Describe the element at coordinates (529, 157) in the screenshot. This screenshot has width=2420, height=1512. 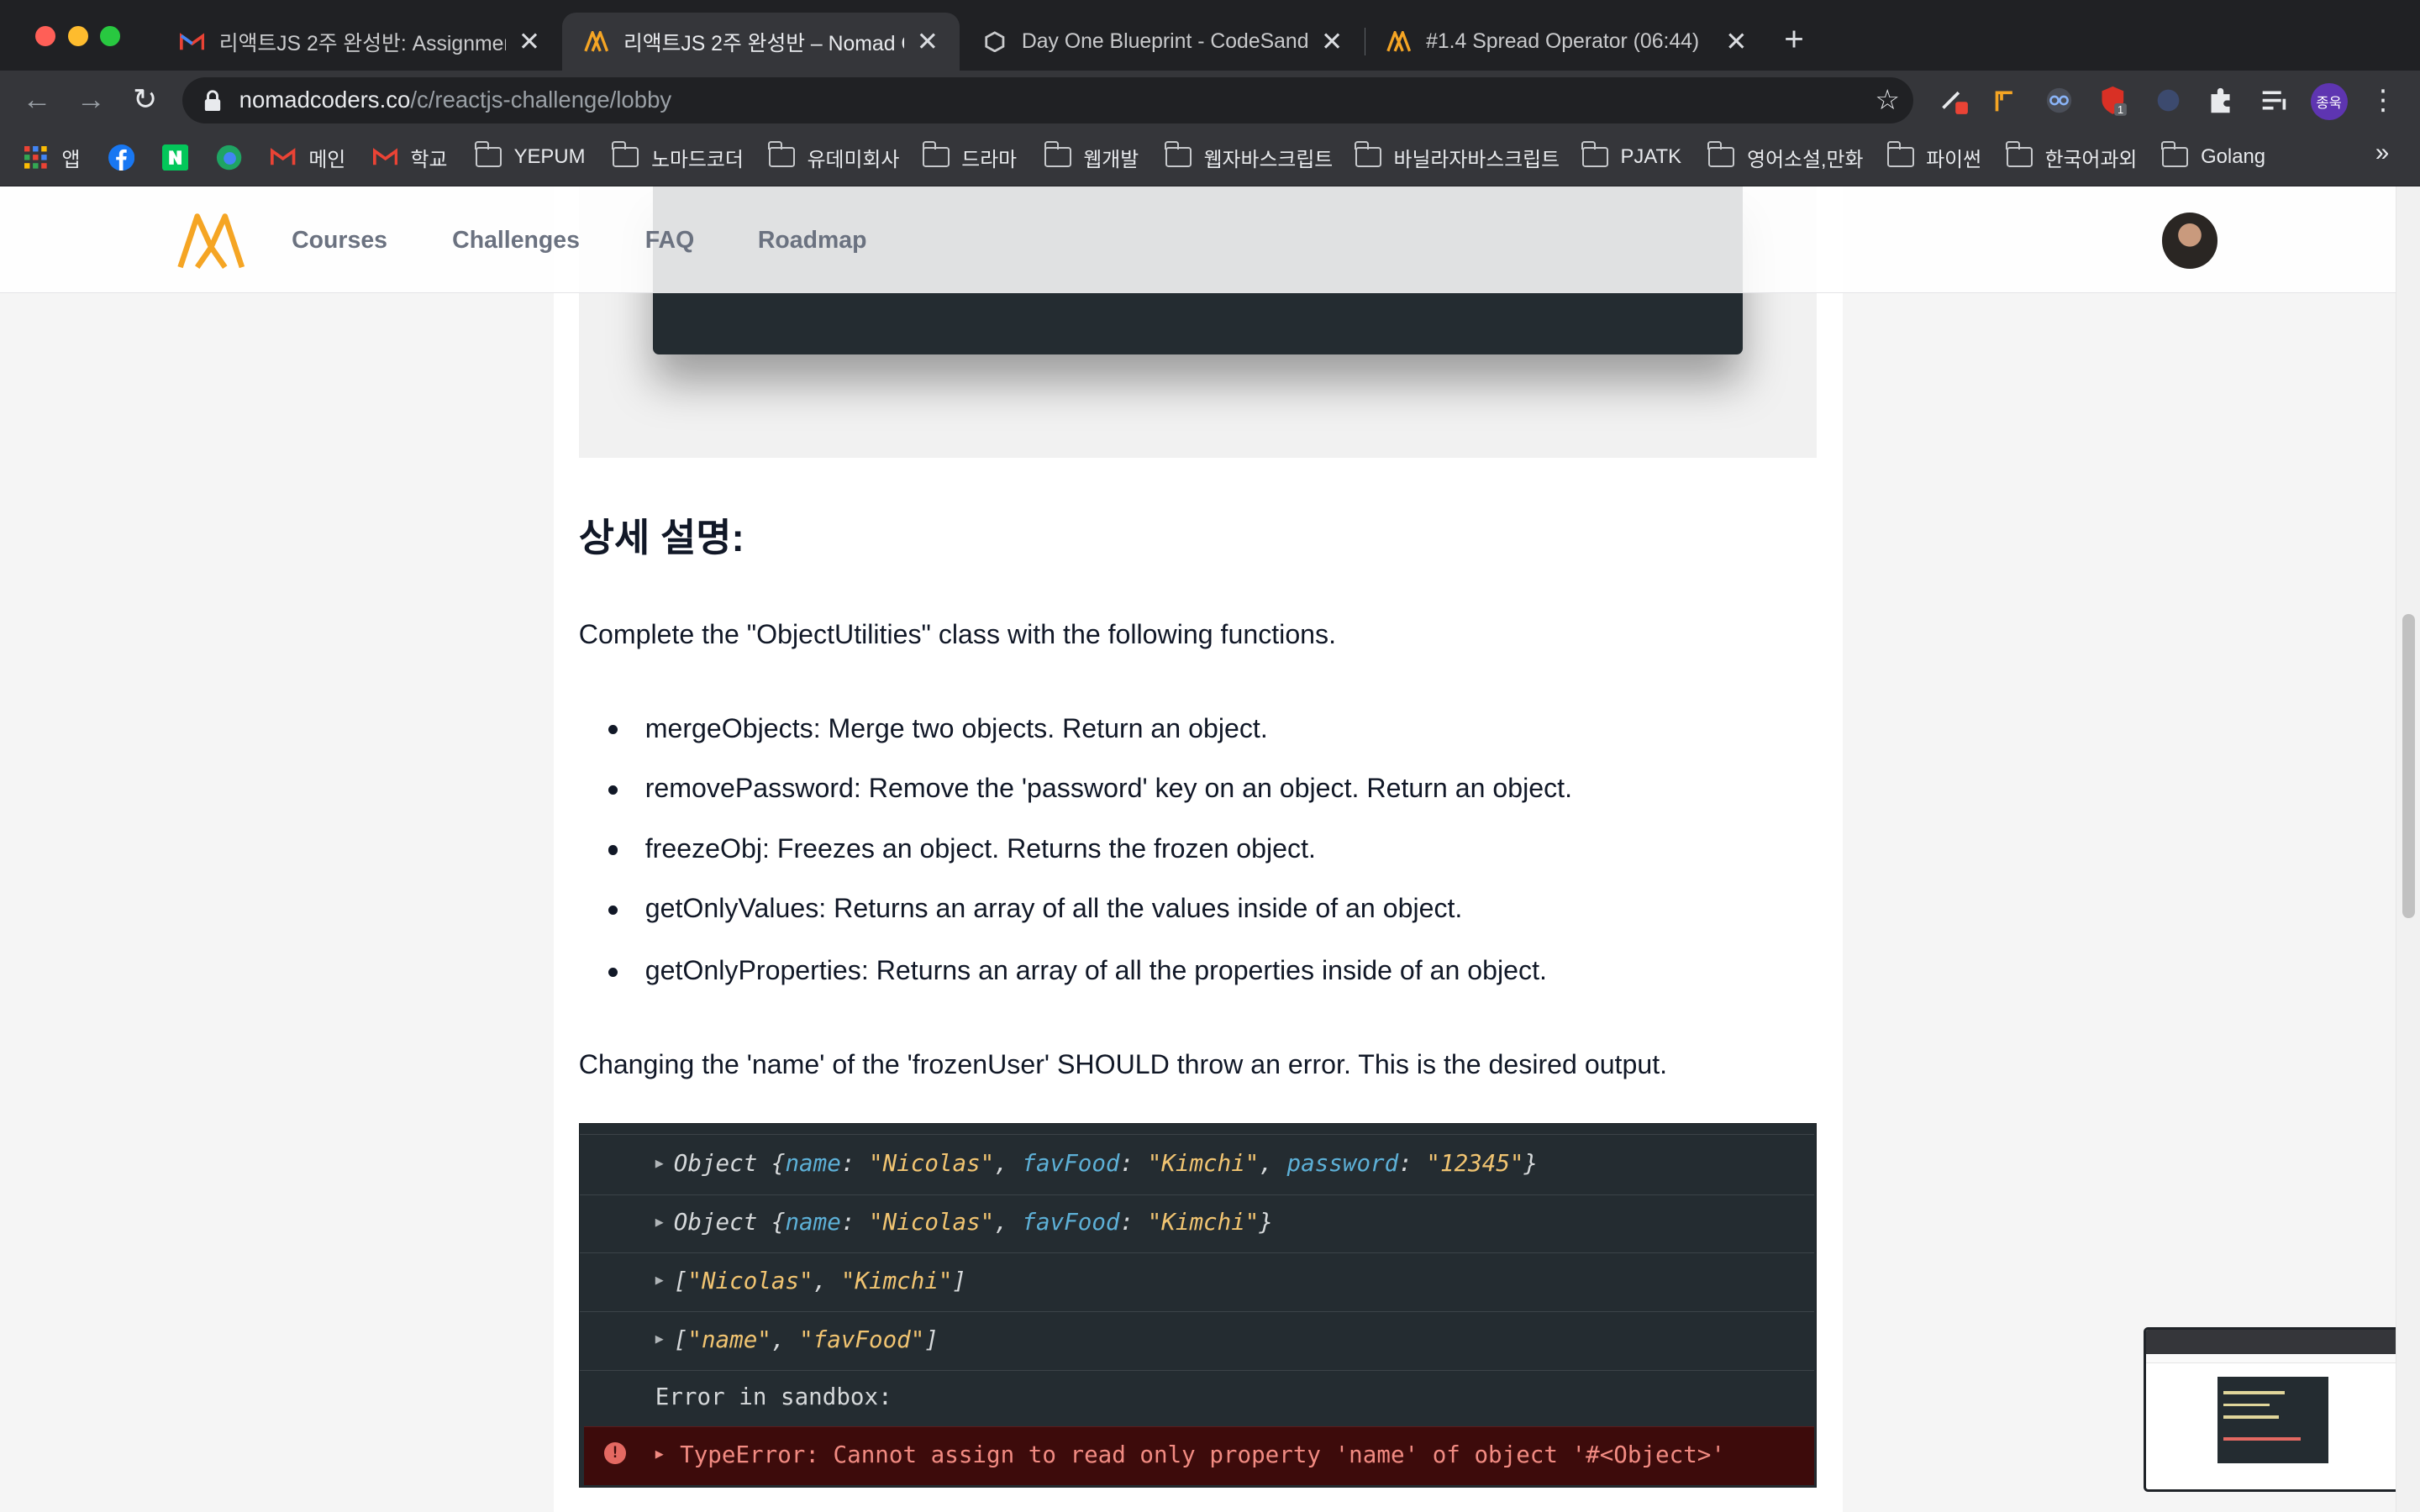
I see `bookmark-folder-yepum: YEPUM` at that location.